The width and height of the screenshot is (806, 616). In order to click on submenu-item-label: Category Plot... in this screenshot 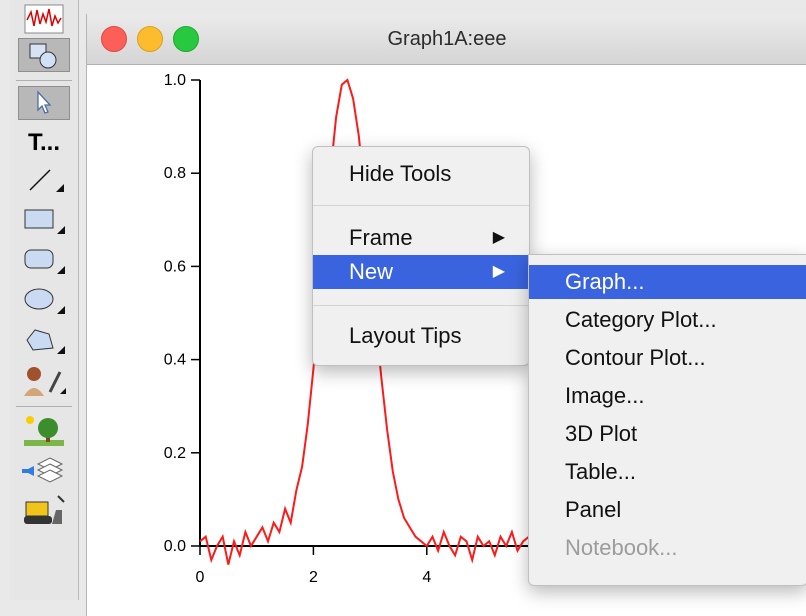, I will do `click(641, 319)`.